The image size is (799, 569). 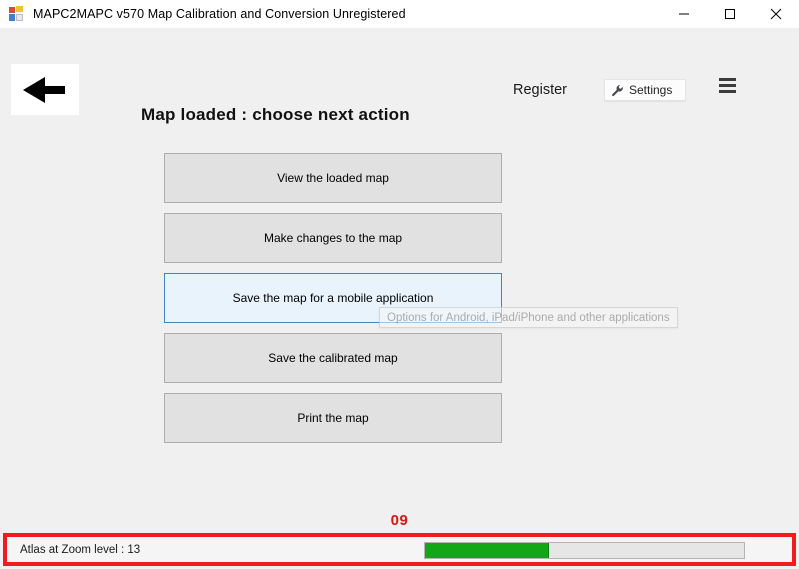 I want to click on action-button-make-changes: Make changes to the map, so click(x=333, y=238).